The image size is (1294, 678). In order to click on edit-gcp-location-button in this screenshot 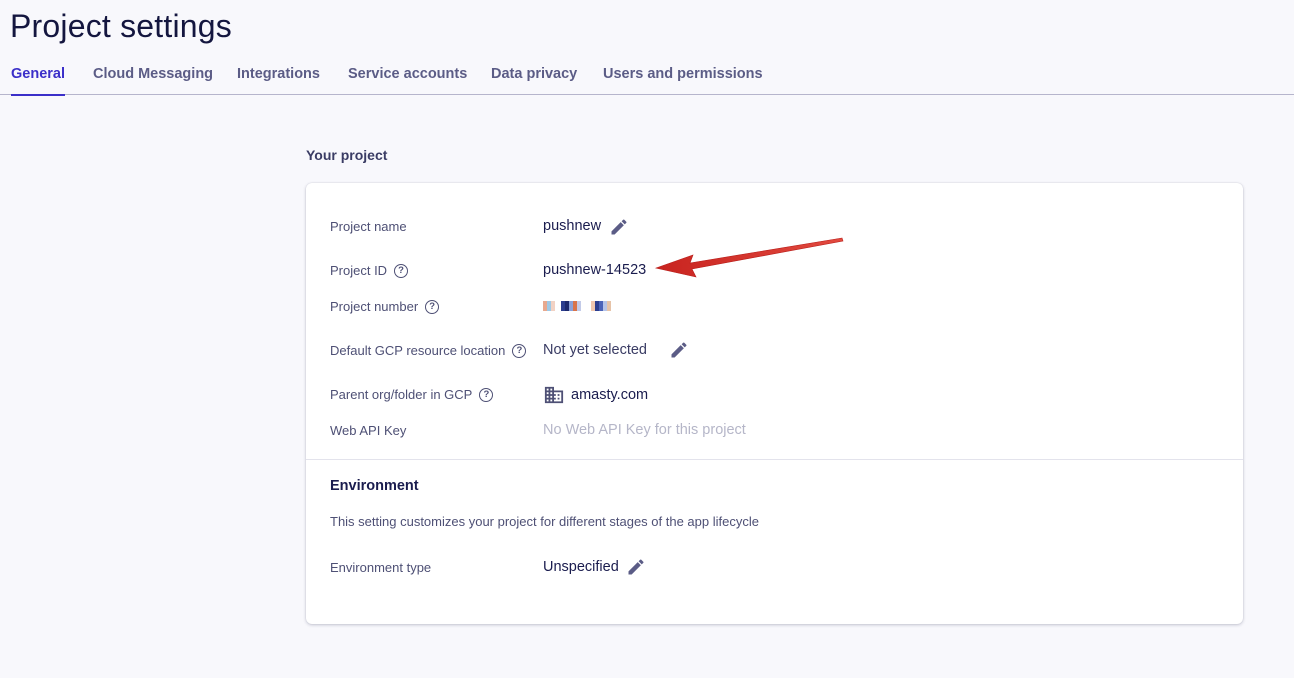, I will do `click(679, 350)`.